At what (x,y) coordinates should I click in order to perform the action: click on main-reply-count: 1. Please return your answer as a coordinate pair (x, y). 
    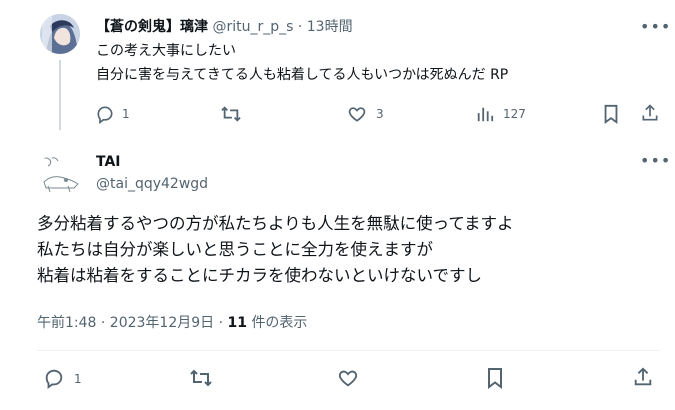
    Looking at the image, I should click on (78, 379).